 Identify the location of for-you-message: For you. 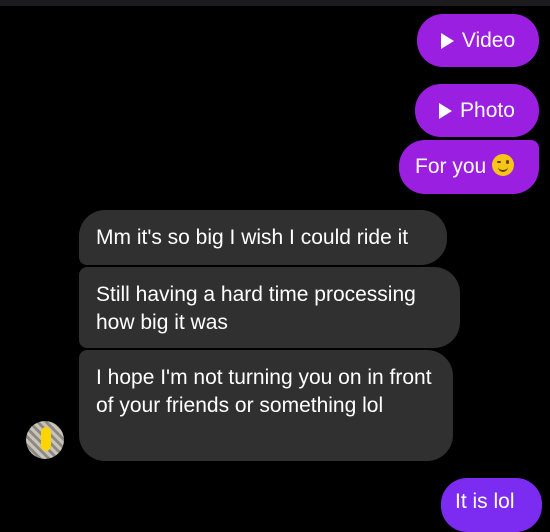
(469, 167).